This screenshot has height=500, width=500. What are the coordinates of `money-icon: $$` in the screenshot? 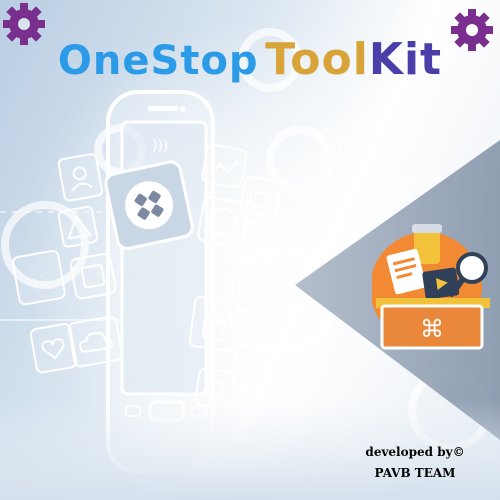 It's located at (38, 277).